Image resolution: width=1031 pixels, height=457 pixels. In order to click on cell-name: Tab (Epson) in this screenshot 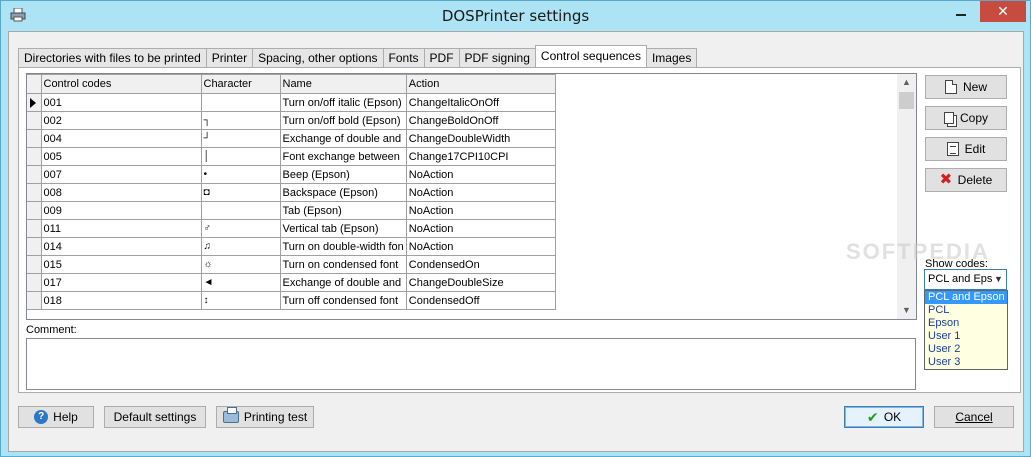, I will do `click(343, 210)`.